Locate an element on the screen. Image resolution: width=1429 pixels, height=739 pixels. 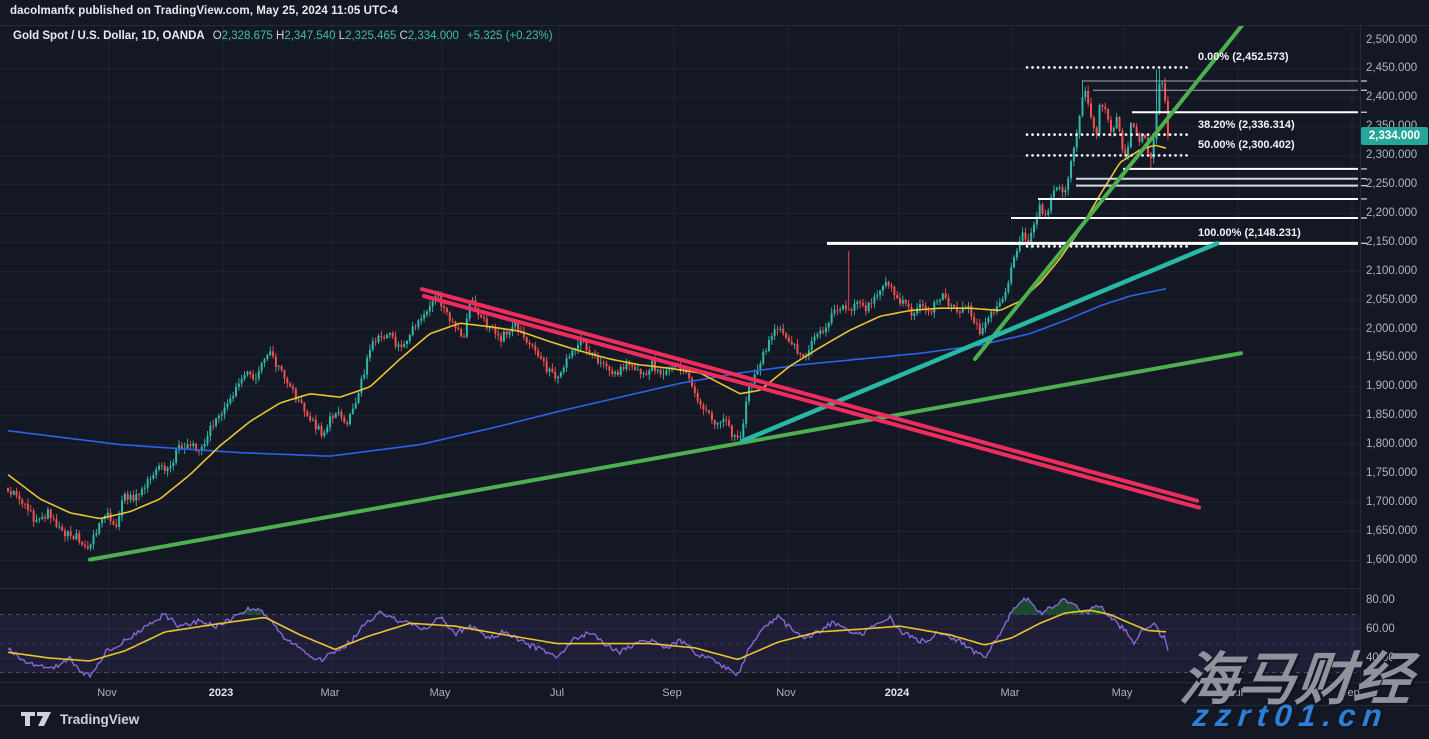
pane-divider is located at coordinates (680, 588).